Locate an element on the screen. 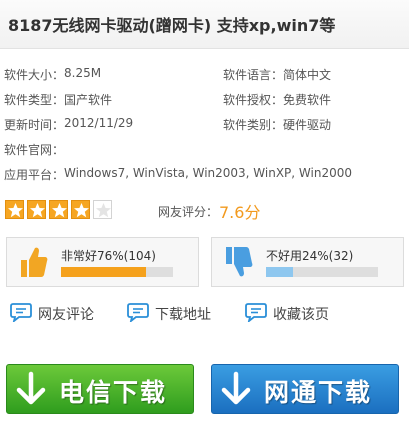  updated-label: 更新时间： is located at coordinates (34, 125).